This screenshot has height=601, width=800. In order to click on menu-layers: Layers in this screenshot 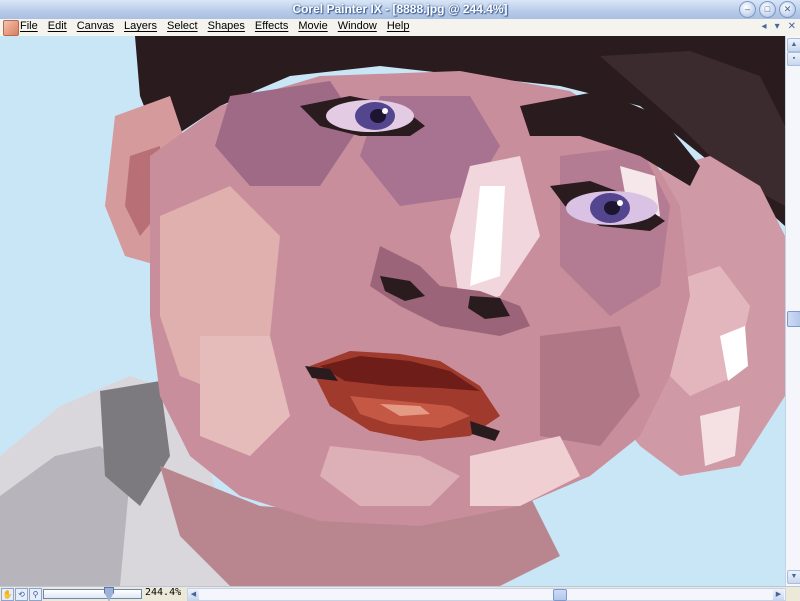, I will do `click(140, 26)`.